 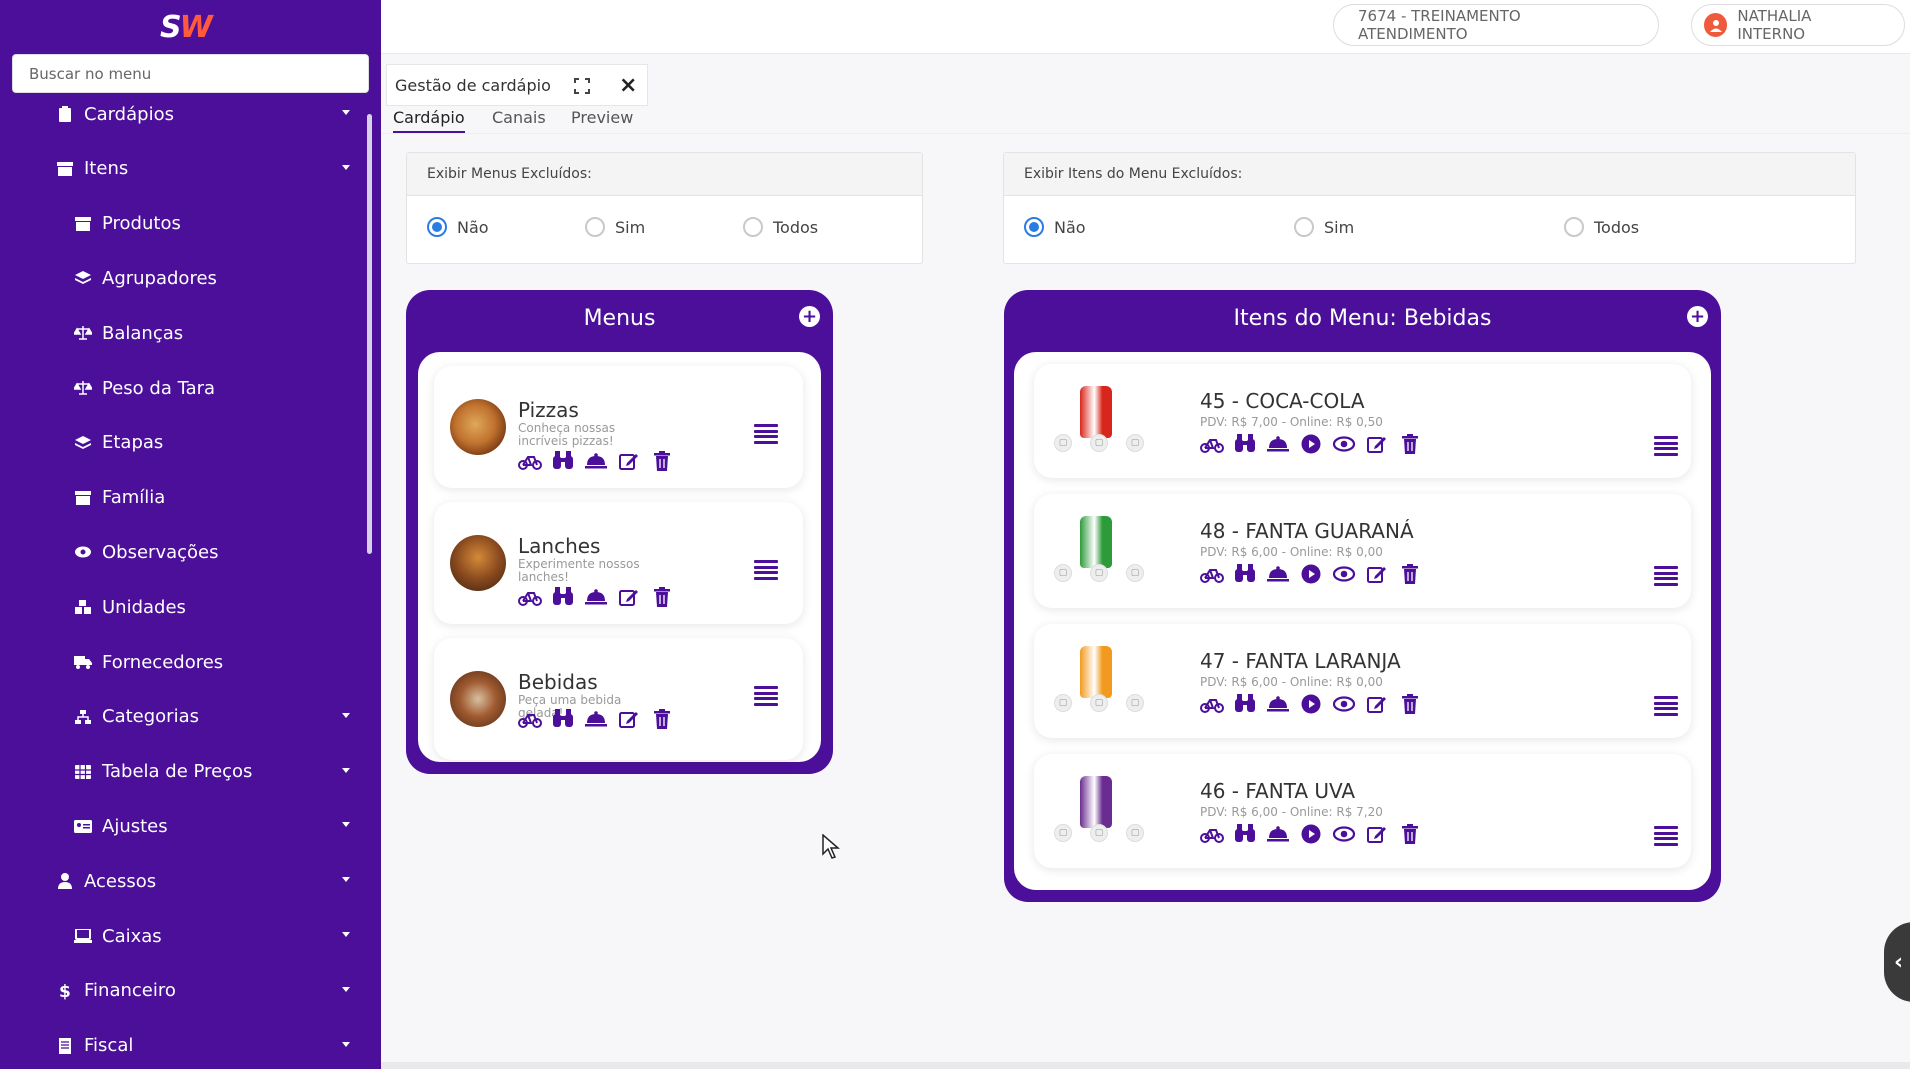 I want to click on sidebar-item-produtos: Produtos, so click(x=180, y=224).